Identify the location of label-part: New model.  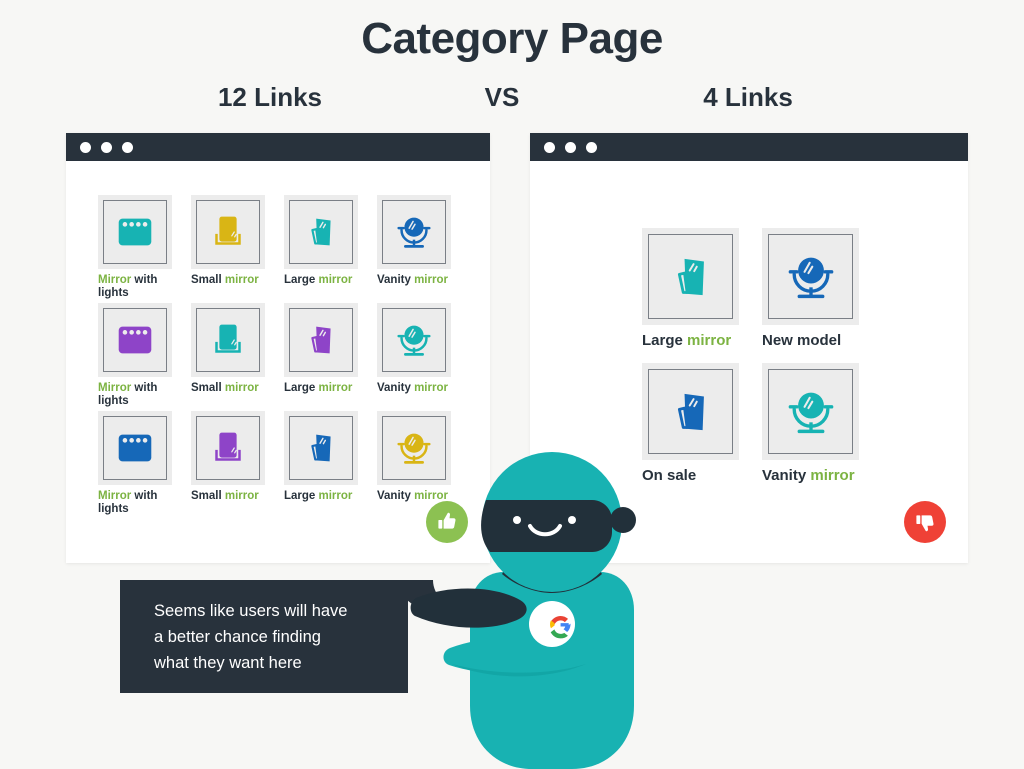
(802, 340).